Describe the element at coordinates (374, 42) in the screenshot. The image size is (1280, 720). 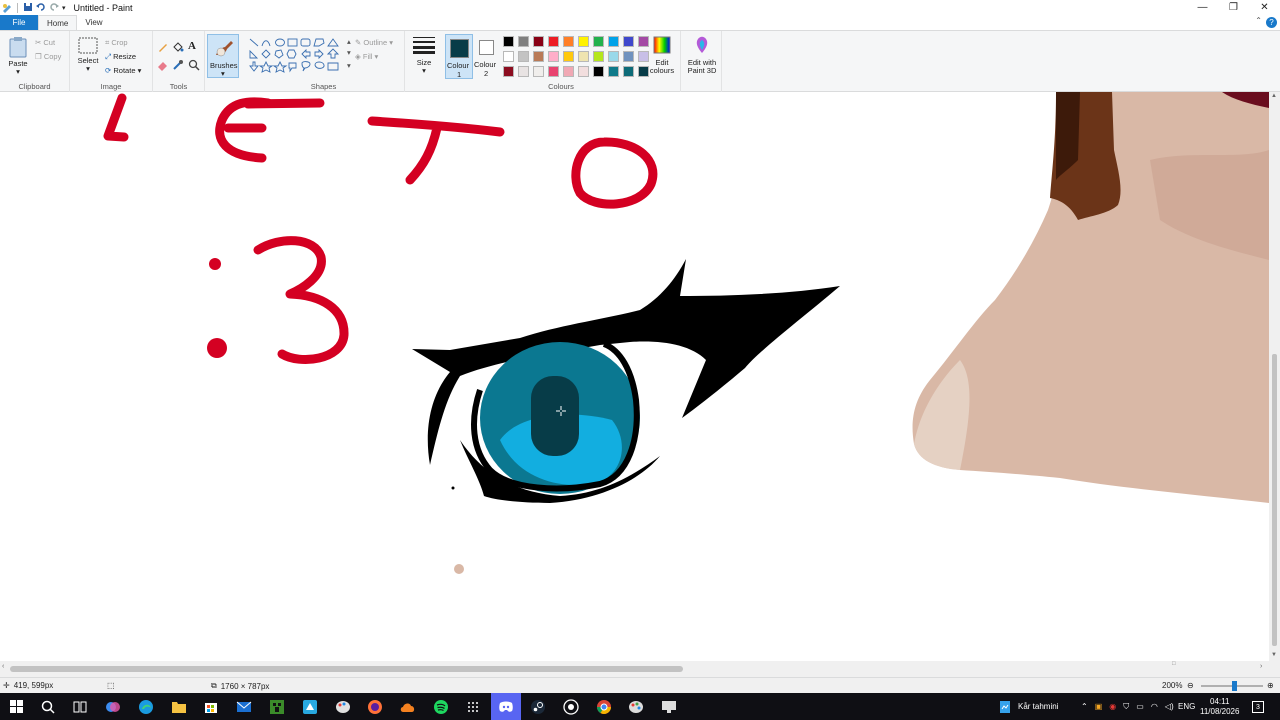
I see `outline-dropdown: ✎ Outline ▾` at that location.